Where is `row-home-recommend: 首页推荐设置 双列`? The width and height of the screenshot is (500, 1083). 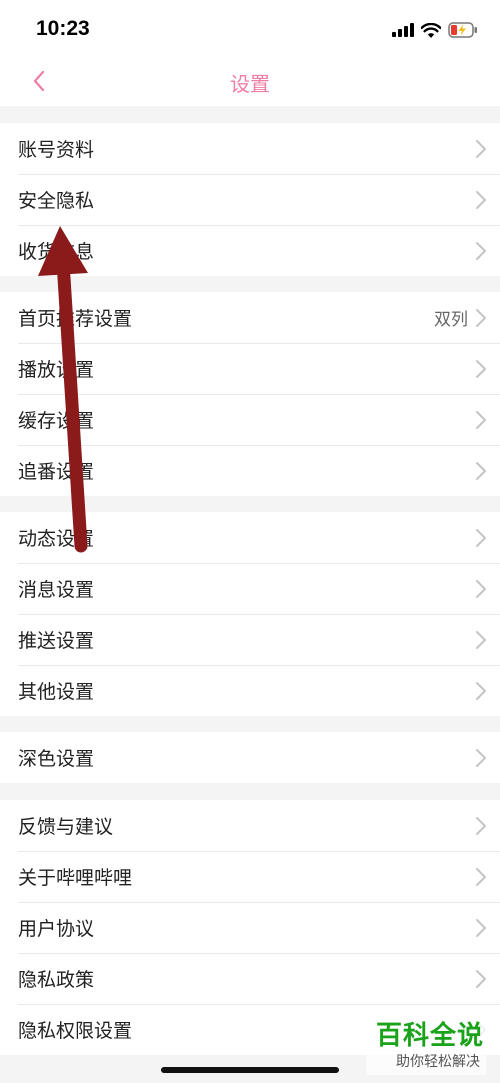
row-home-recommend: 首页推荐设置 双列 is located at coordinates (250, 317).